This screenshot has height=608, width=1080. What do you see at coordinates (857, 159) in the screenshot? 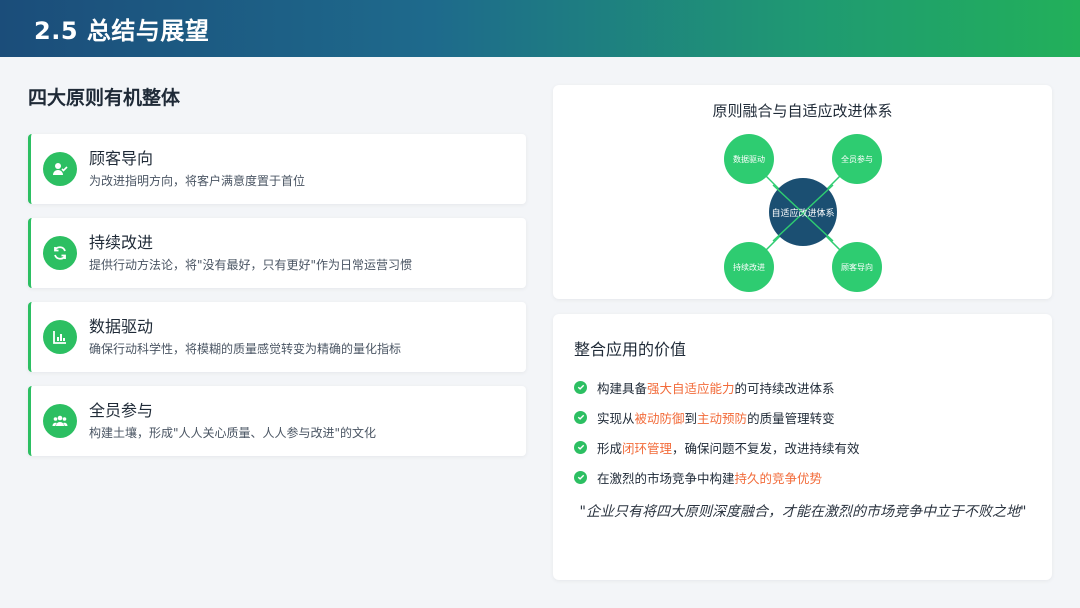
I see `node-label: 全员参与` at bounding box center [857, 159].